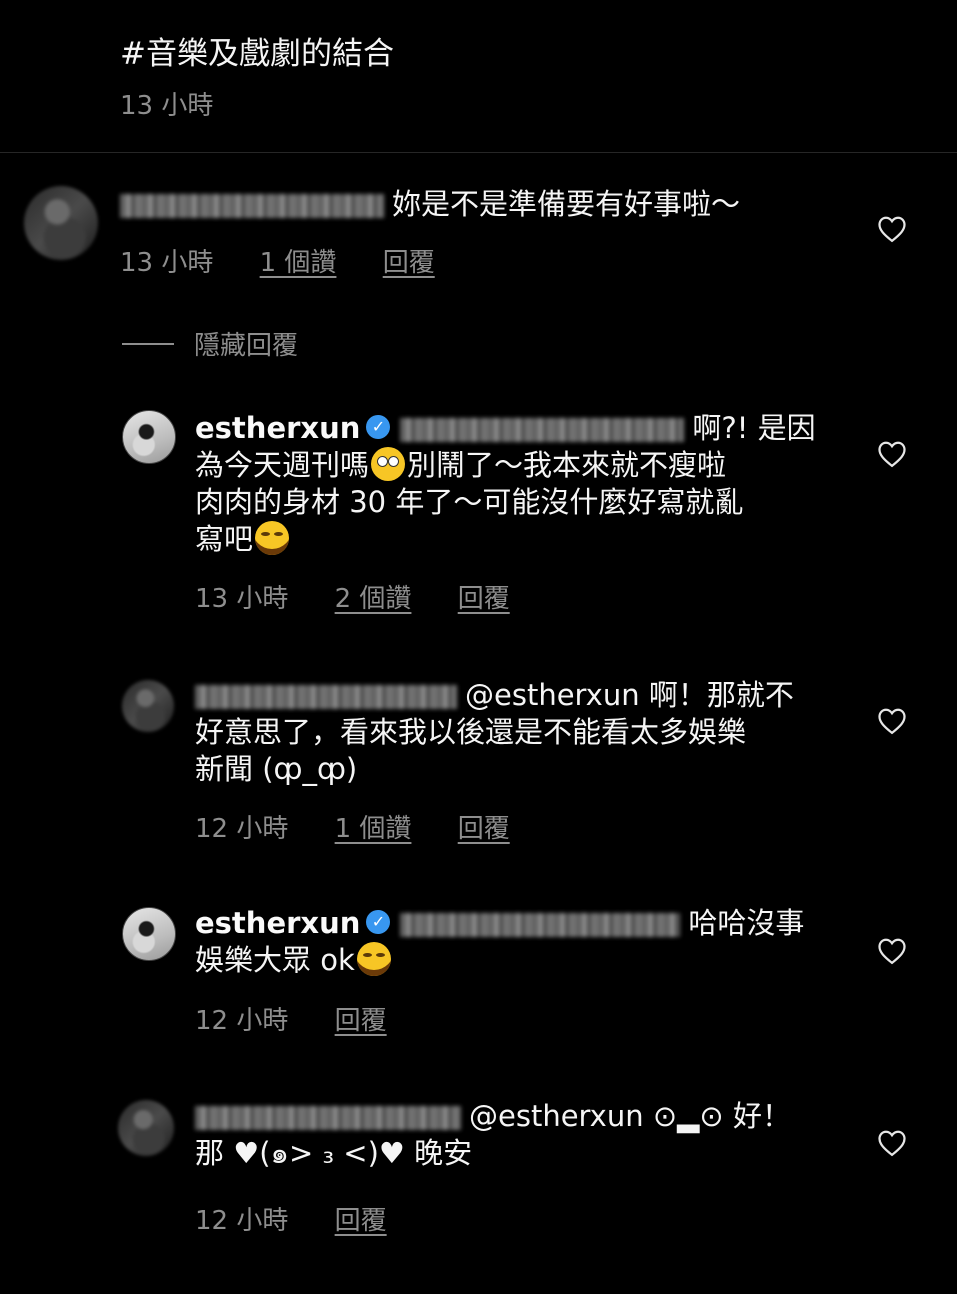  What do you see at coordinates (224, 539) in the screenshot?
I see `comment-text-line4: 寫吧` at bounding box center [224, 539].